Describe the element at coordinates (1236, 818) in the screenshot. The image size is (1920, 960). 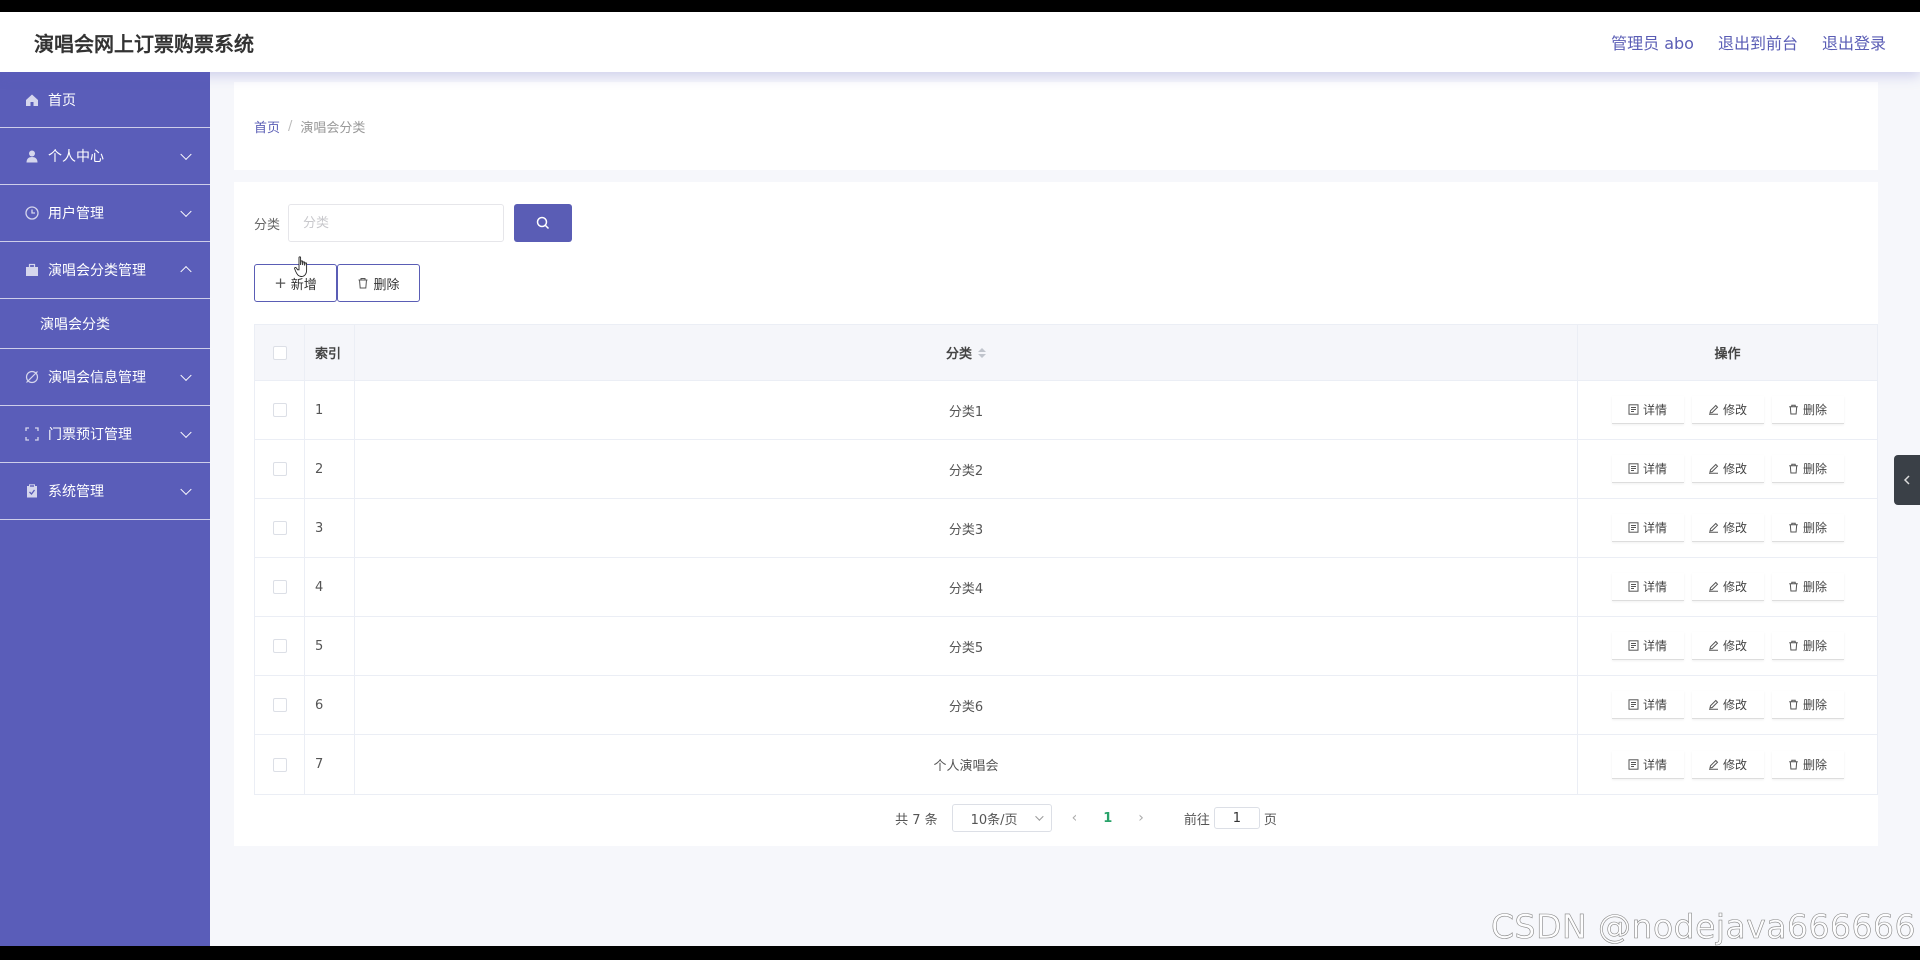
I see `goto-page-input` at that location.